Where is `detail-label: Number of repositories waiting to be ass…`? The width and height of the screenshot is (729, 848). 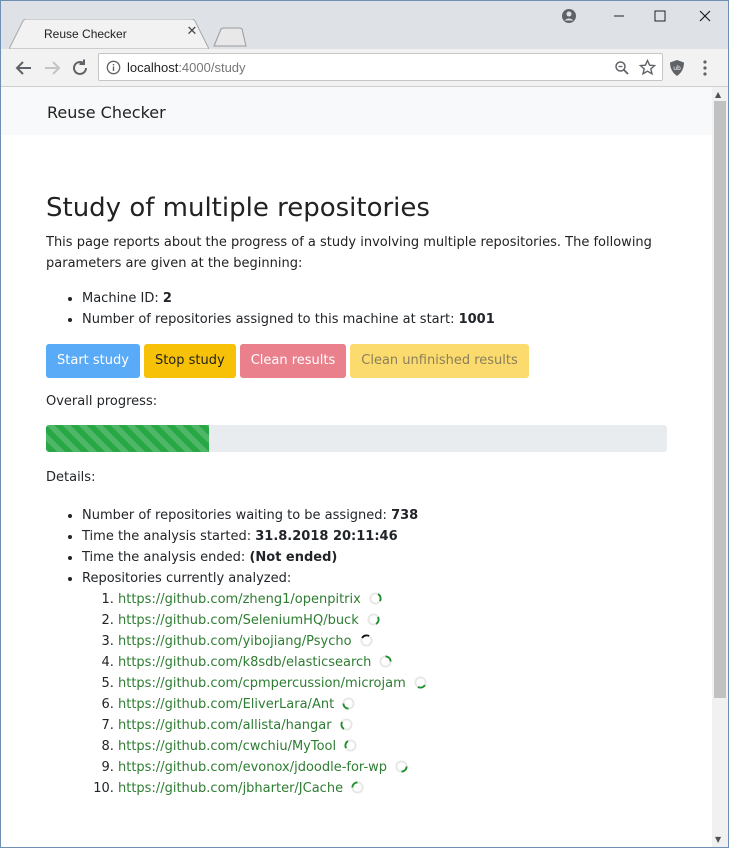 detail-label: Number of repositories waiting to be ass… is located at coordinates (237, 515).